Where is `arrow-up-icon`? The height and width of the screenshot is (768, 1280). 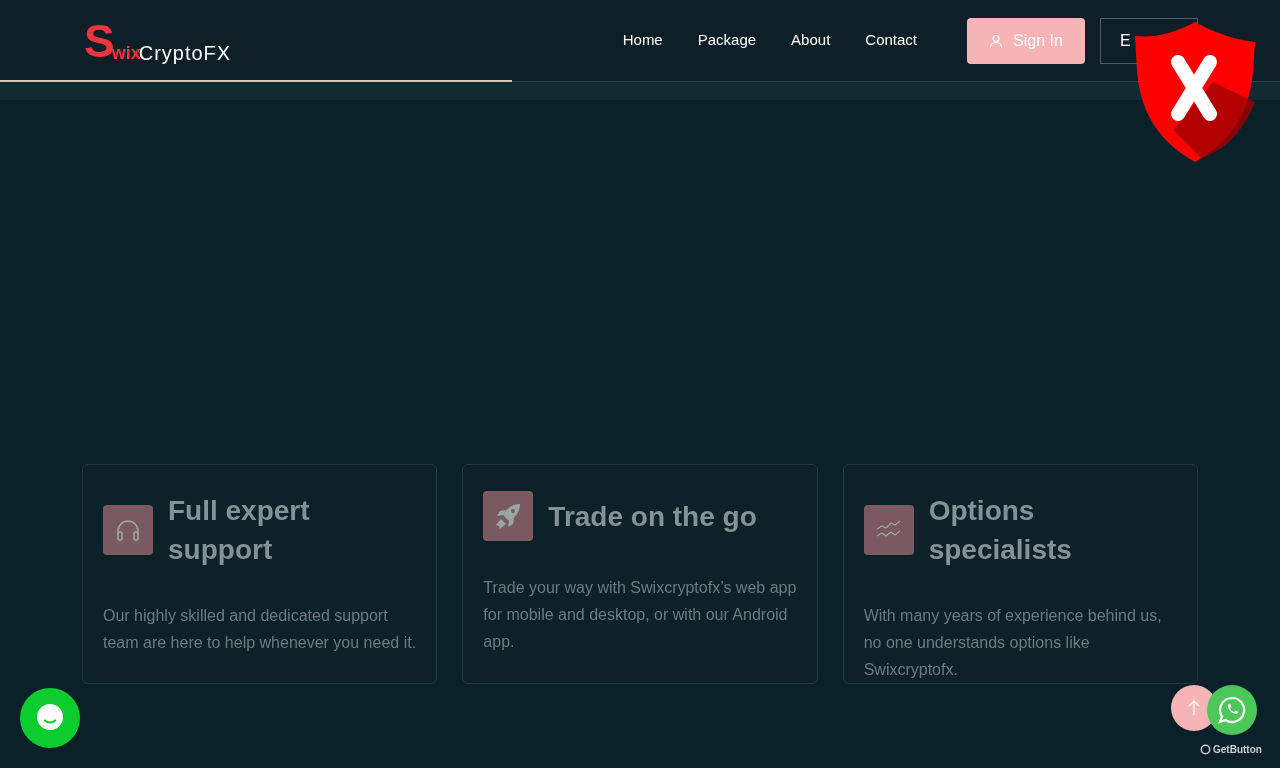 arrow-up-icon is located at coordinates (1194, 708).